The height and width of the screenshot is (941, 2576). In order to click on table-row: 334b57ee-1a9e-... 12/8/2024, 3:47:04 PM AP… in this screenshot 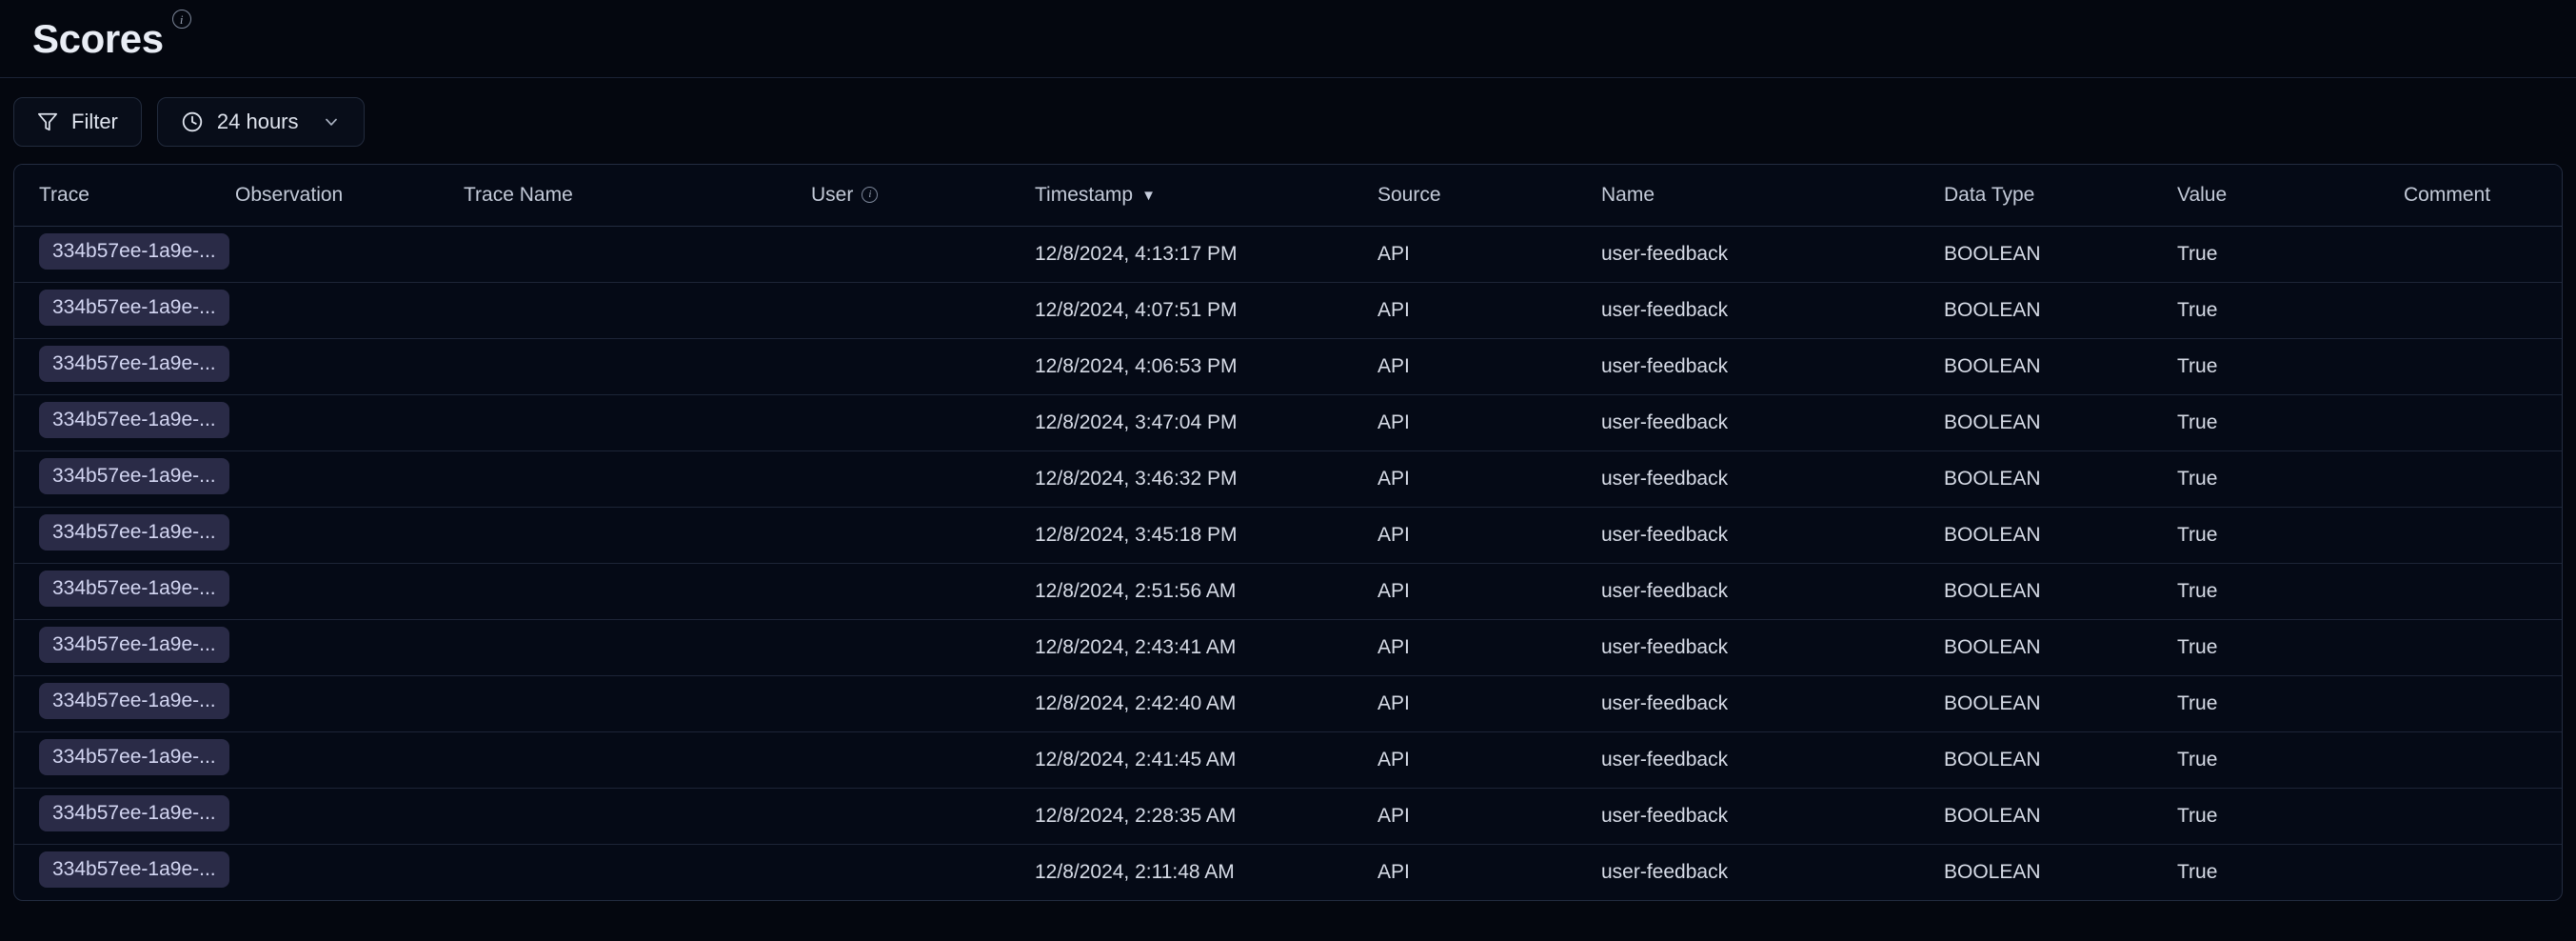, I will do `click(1288, 422)`.